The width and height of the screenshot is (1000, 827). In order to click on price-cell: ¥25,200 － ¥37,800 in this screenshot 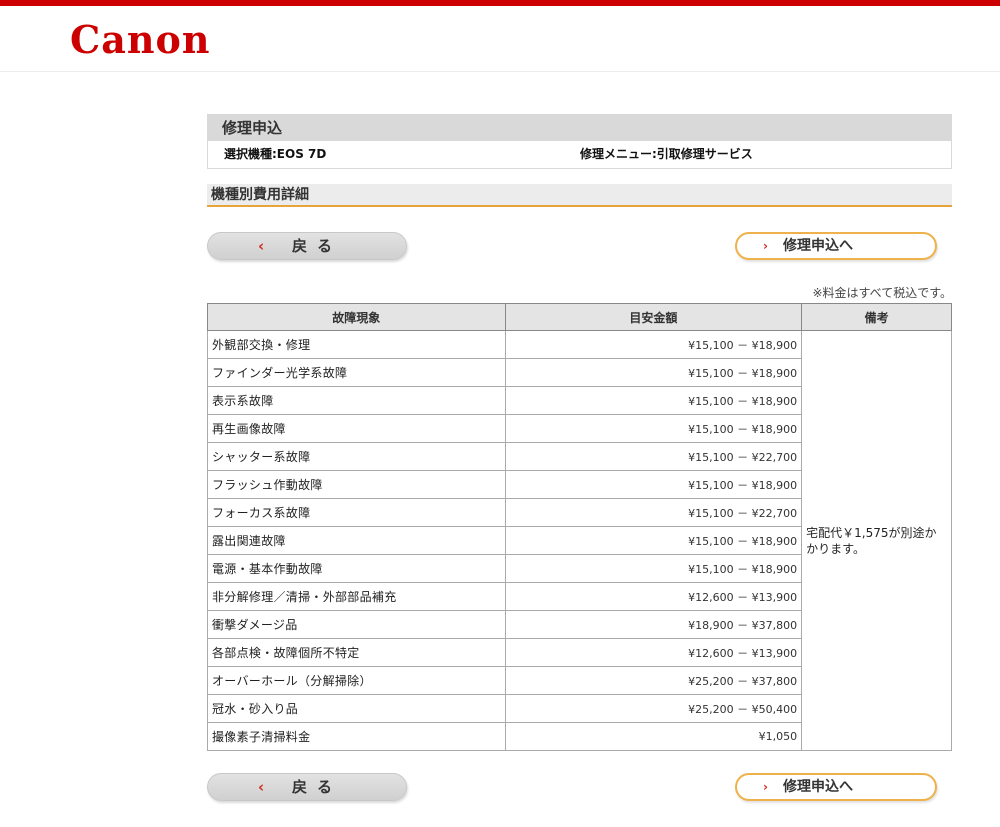, I will do `click(653, 680)`.